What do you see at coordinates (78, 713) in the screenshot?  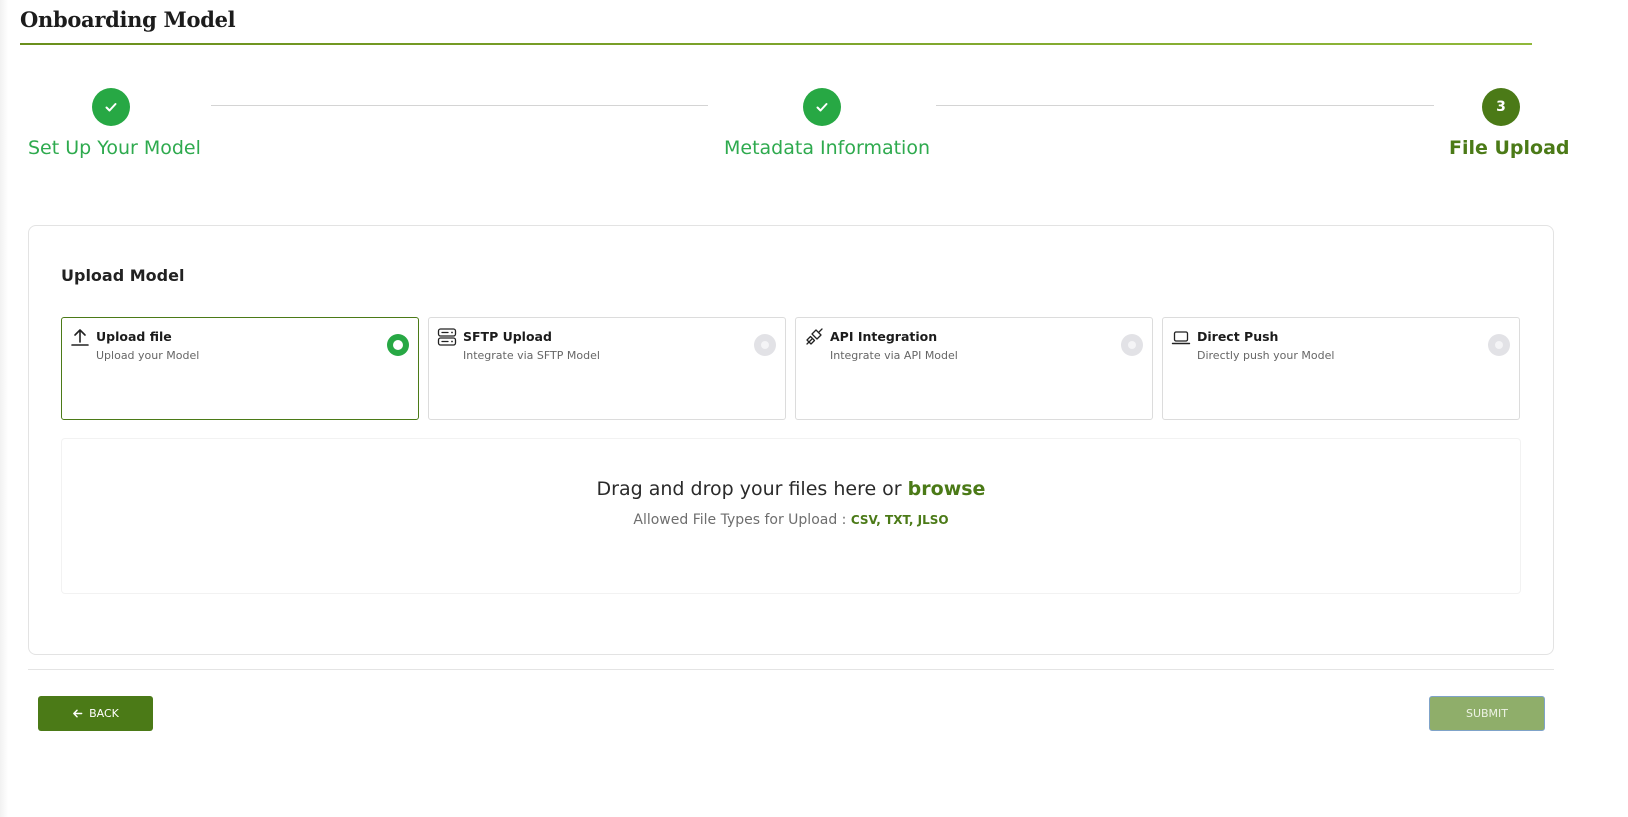 I see `arrow-left-icon` at bounding box center [78, 713].